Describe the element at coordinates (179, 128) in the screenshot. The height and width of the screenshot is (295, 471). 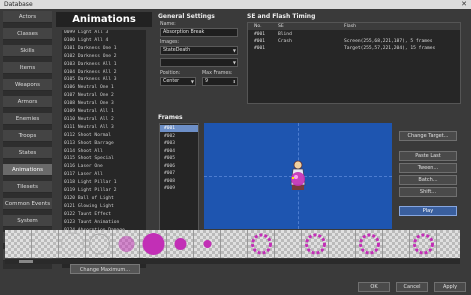
I see `frame-list-item: #001` at that location.